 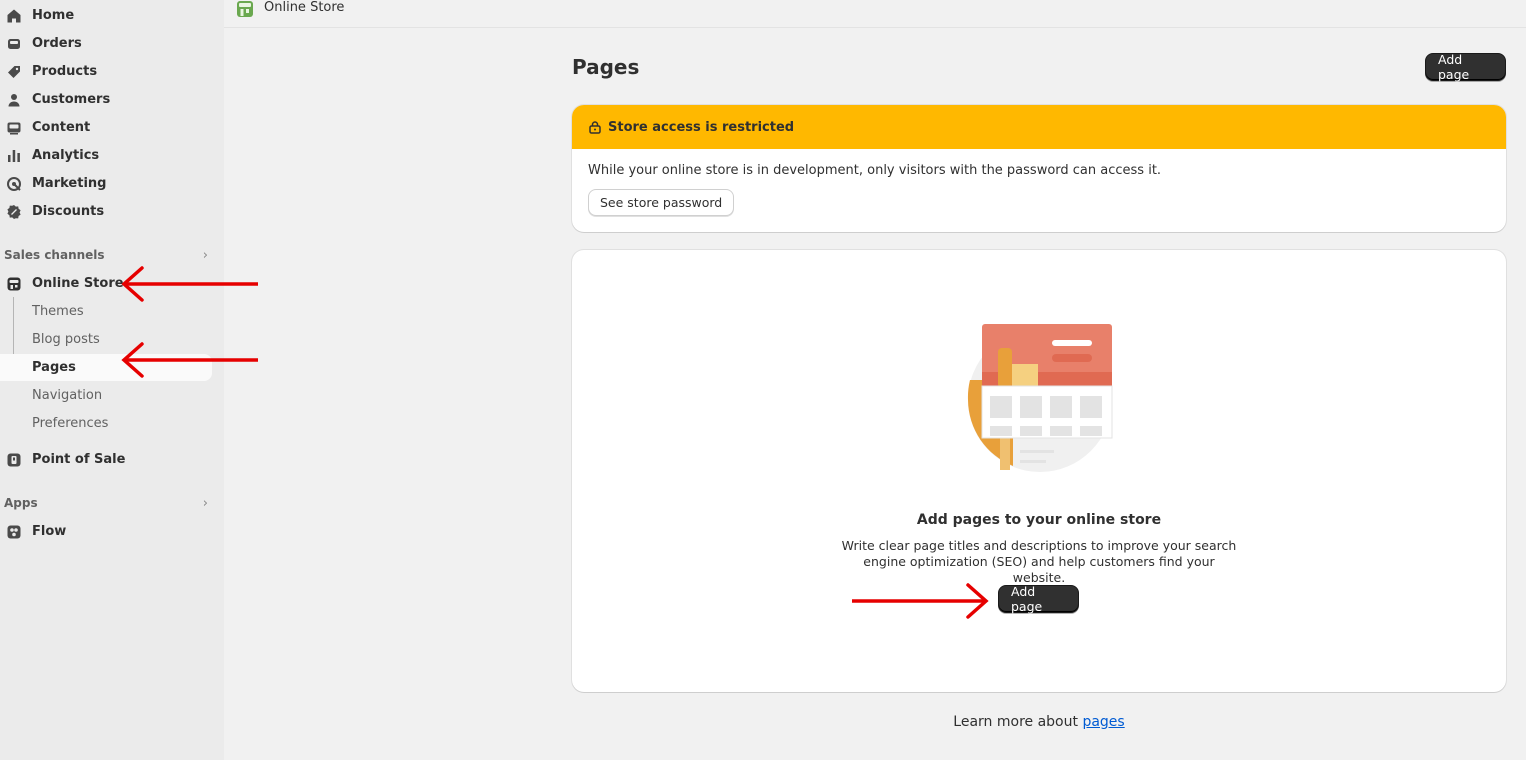 I want to click on sidebar-item-point-of-sale: Point of Sale, so click(x=106, y=459).